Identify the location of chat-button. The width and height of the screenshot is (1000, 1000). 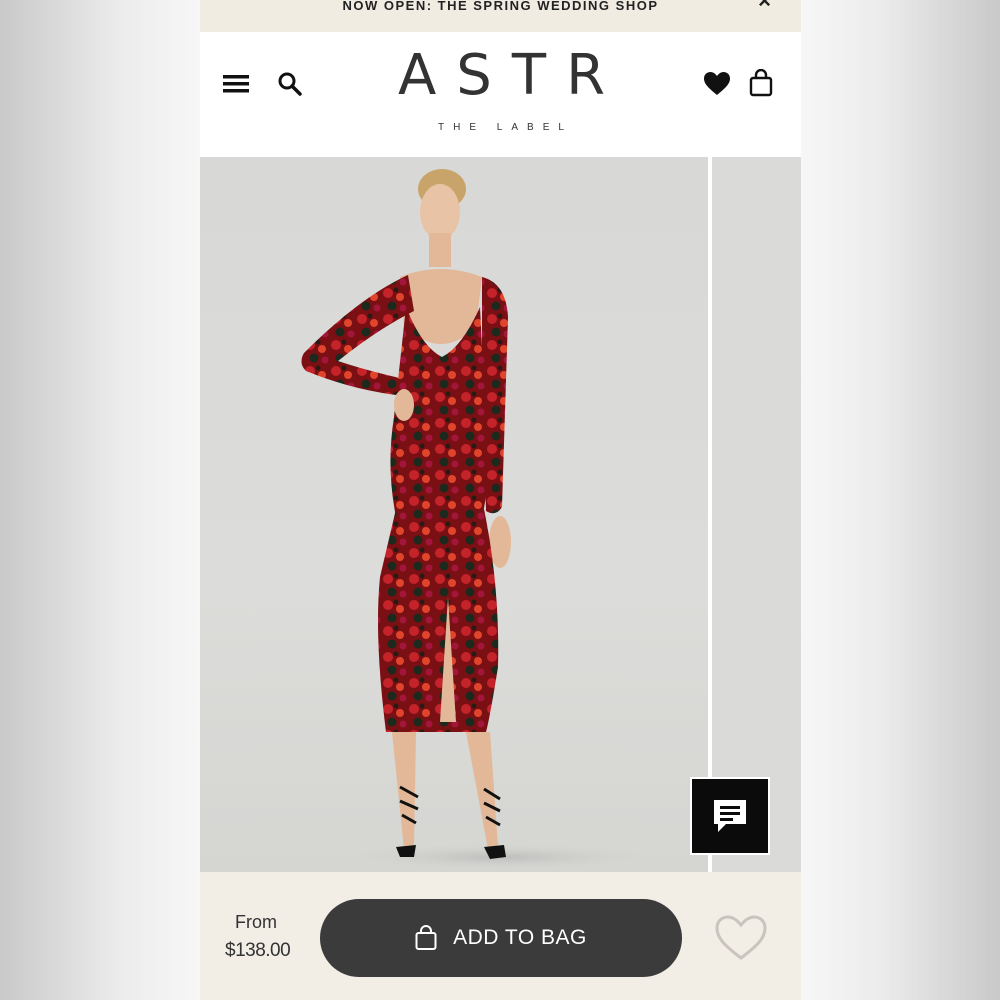
(730, 816).